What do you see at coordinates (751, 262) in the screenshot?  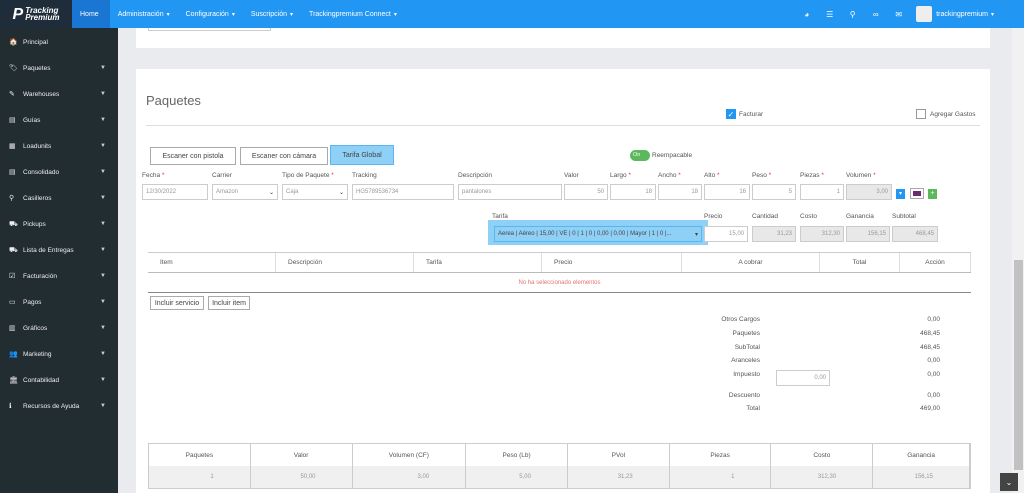 I see `items-column-header: A cobrar` at bounding box center [751, 262].